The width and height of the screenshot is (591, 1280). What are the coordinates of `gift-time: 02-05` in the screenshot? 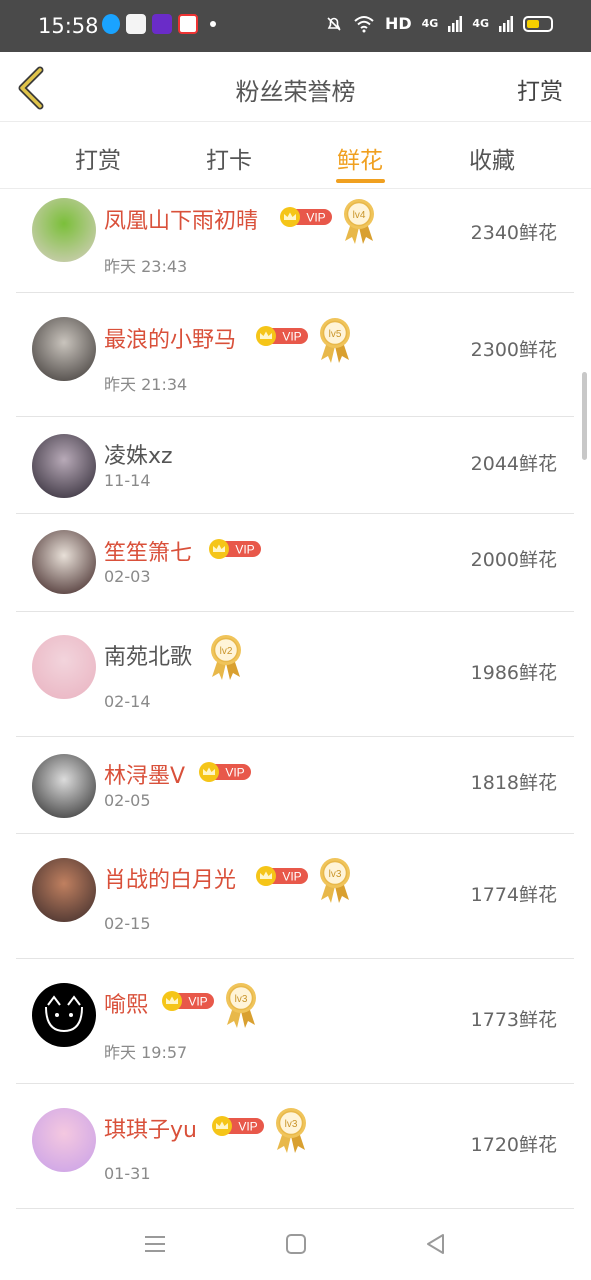 It's located at (127, 800).